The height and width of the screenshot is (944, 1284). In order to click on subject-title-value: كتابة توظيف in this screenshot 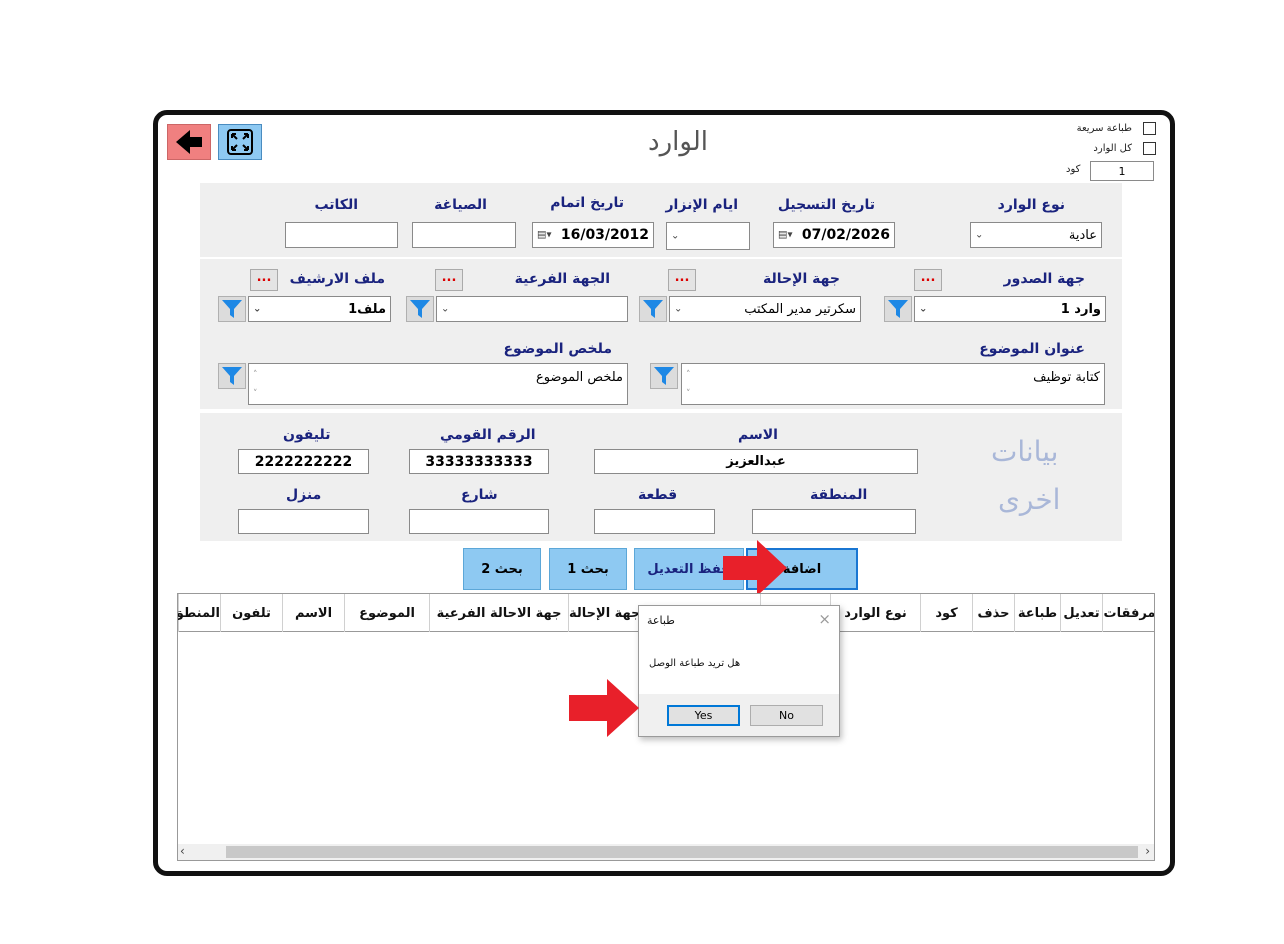, I will do `click(1066, 377)`.